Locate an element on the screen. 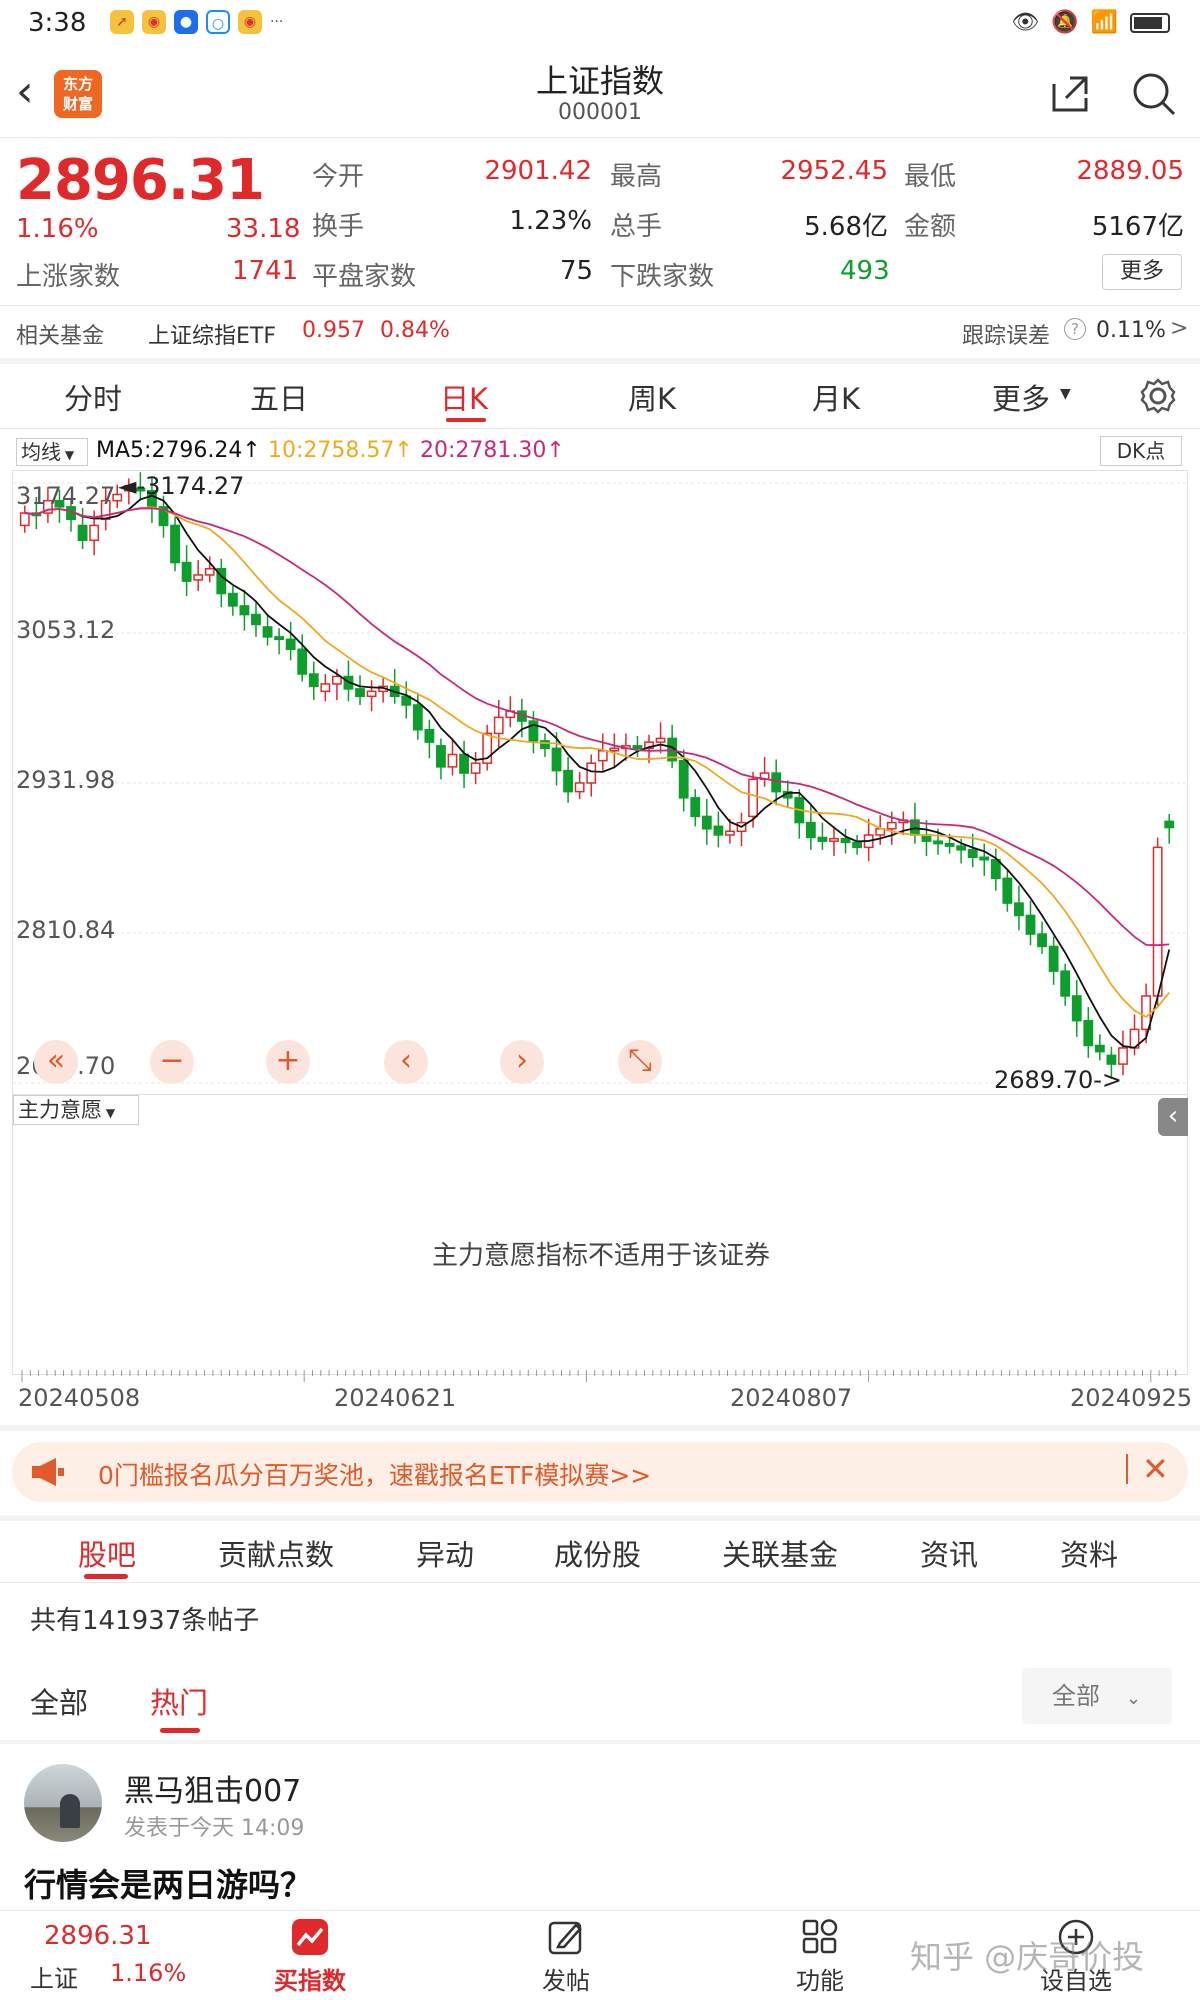 This screenshot has height=2000, width=1200. related-fund-pct: 0.84% is located at coordinates (415, 330).